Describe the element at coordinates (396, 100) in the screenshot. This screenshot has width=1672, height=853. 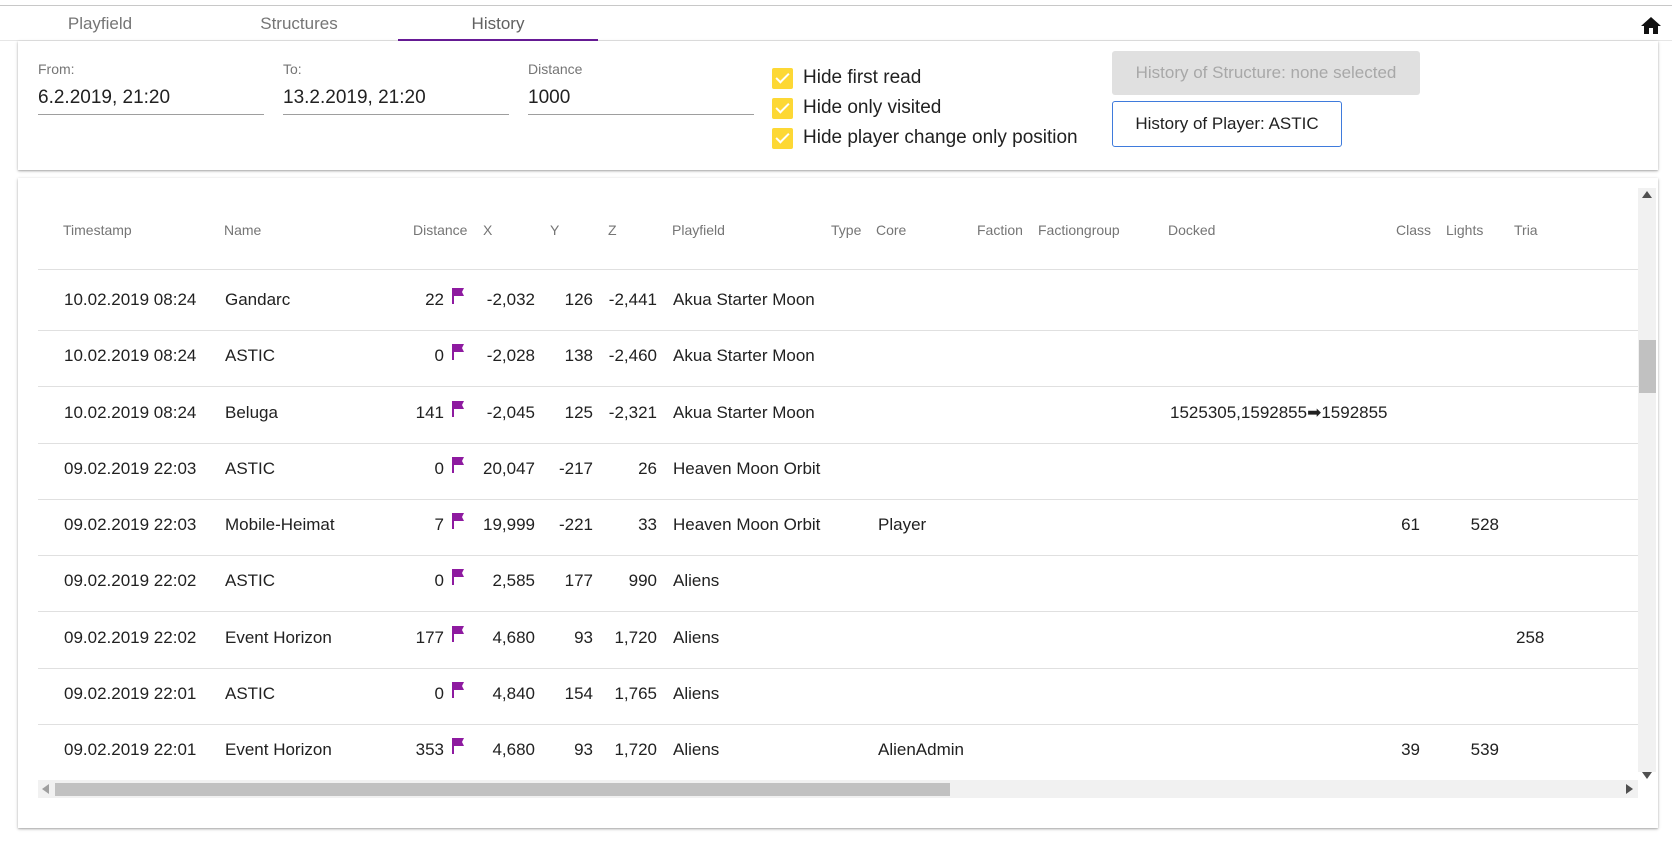
I see `to-input: 13.2.2019, 21:20` at that location.